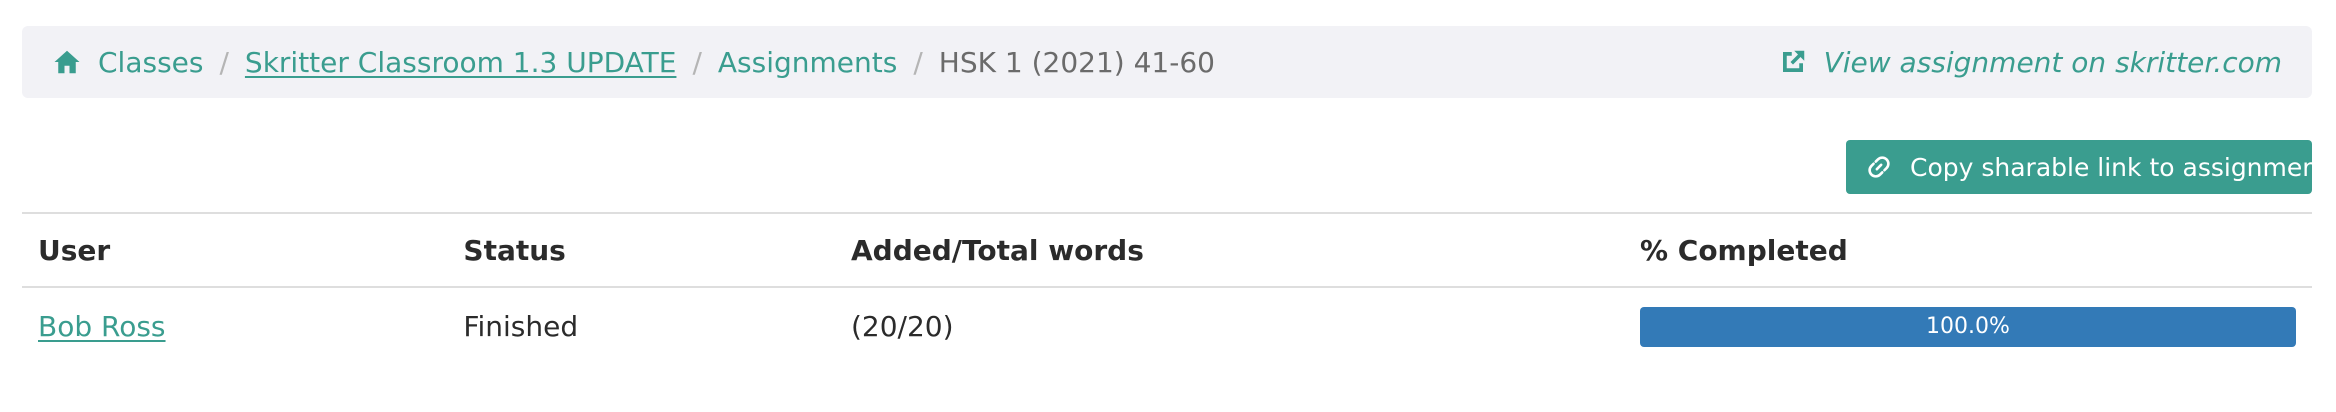  What do you see at coordinates (1879, 167) in the screenshot?
I see `link-icon` at bounding box center [1879, 167].